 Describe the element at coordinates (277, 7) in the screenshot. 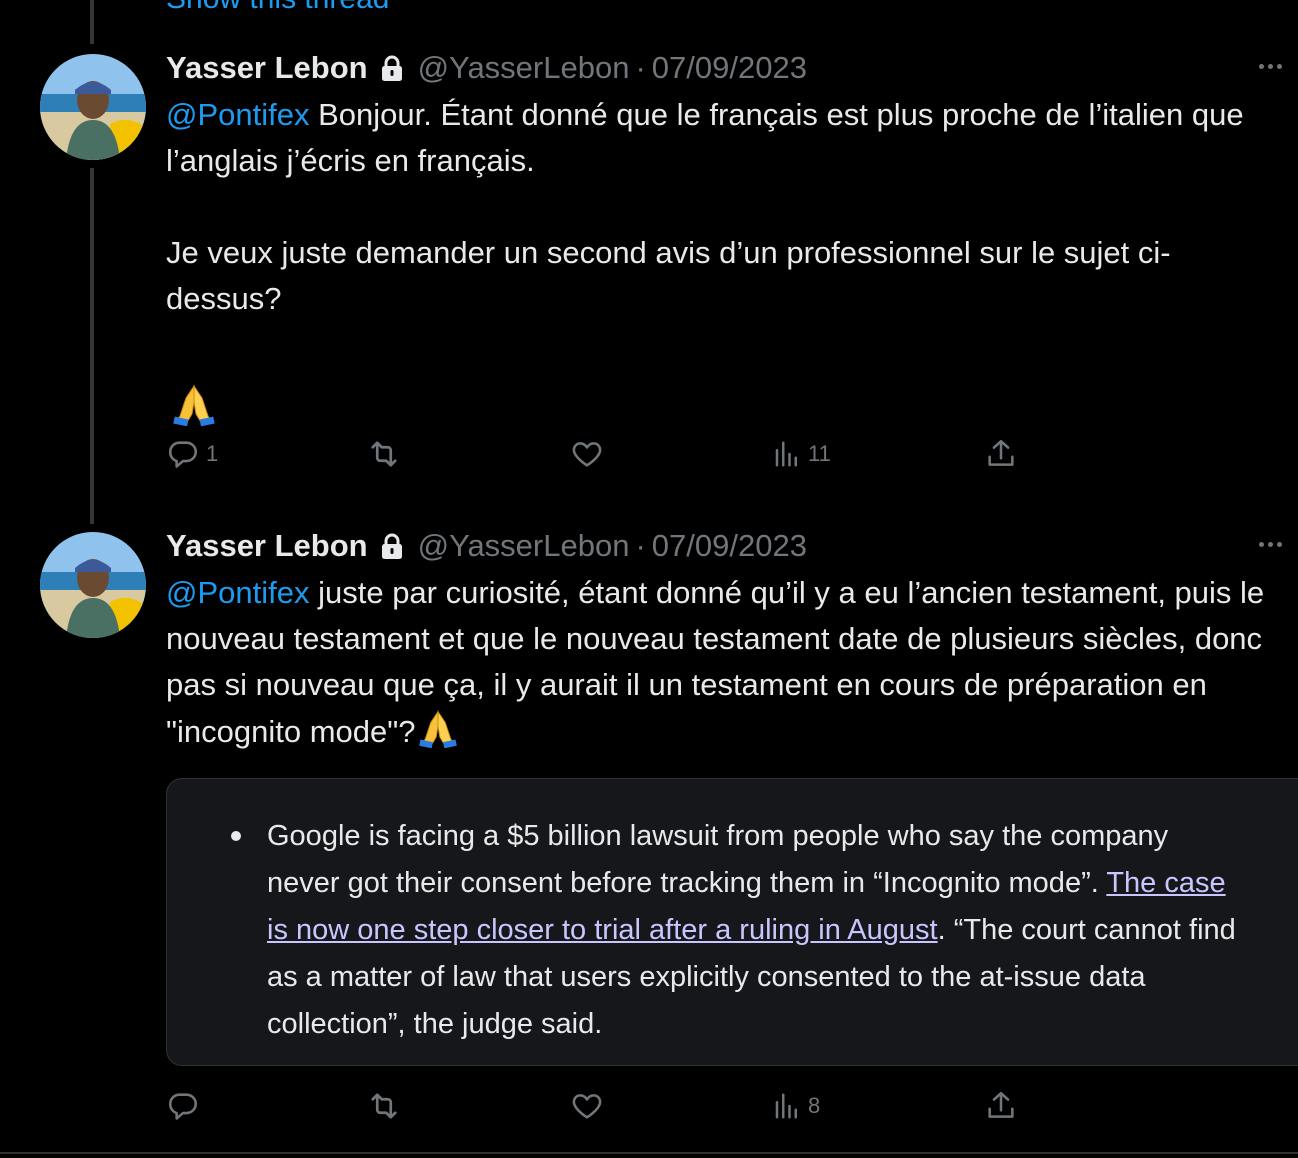

I see `show-thread-link: Show this thread` at that location.